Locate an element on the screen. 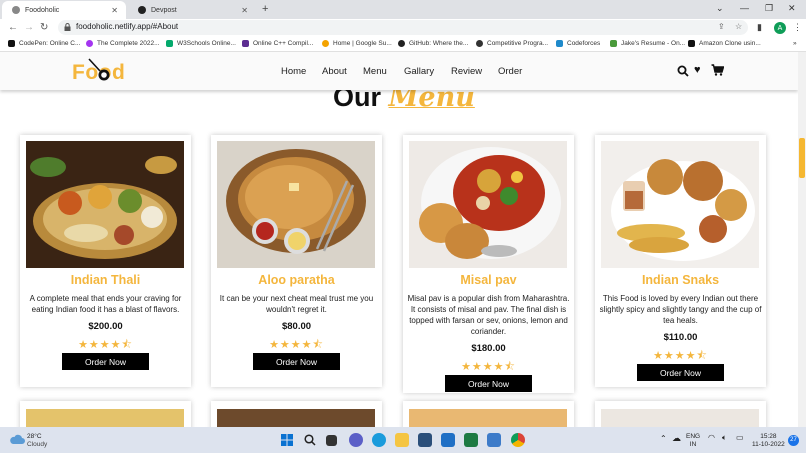 Image resolution: width=806 pixels, height=453 pixels. file-explorer-icon is located at coordinates (402, 440).